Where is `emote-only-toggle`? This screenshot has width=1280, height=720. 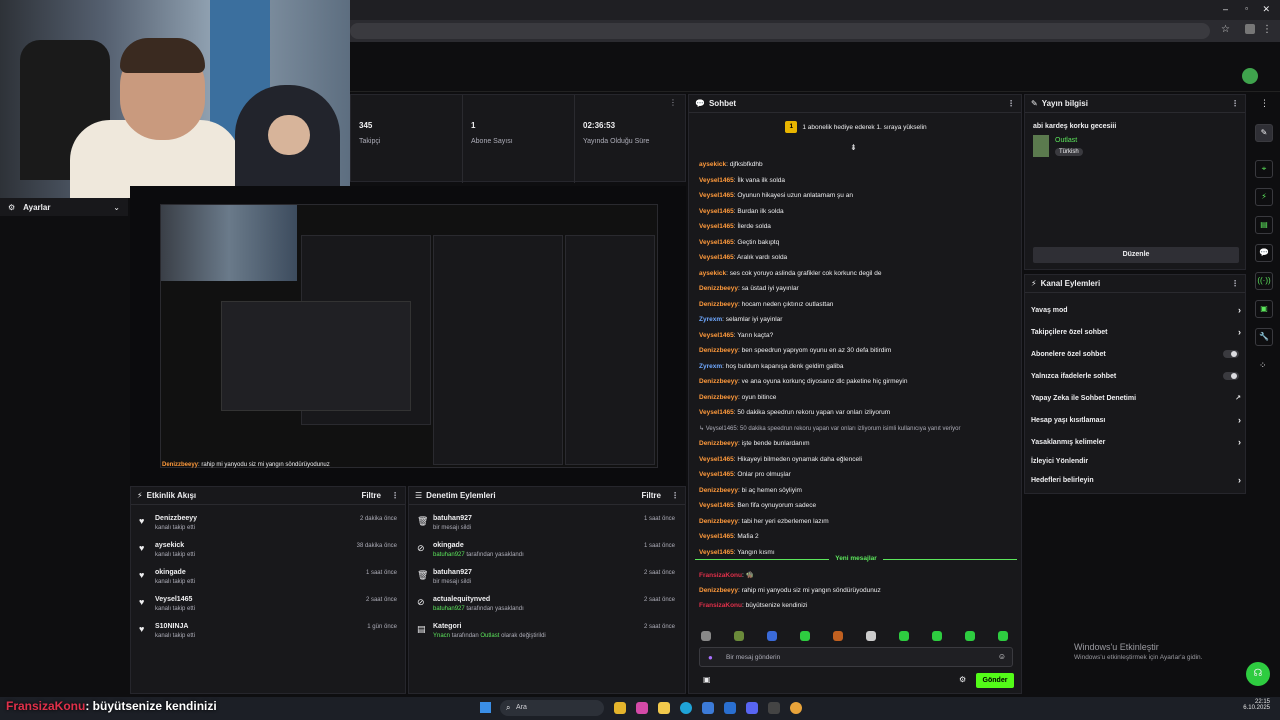 emote-only-toggle is located at coordinates (1231, 376).